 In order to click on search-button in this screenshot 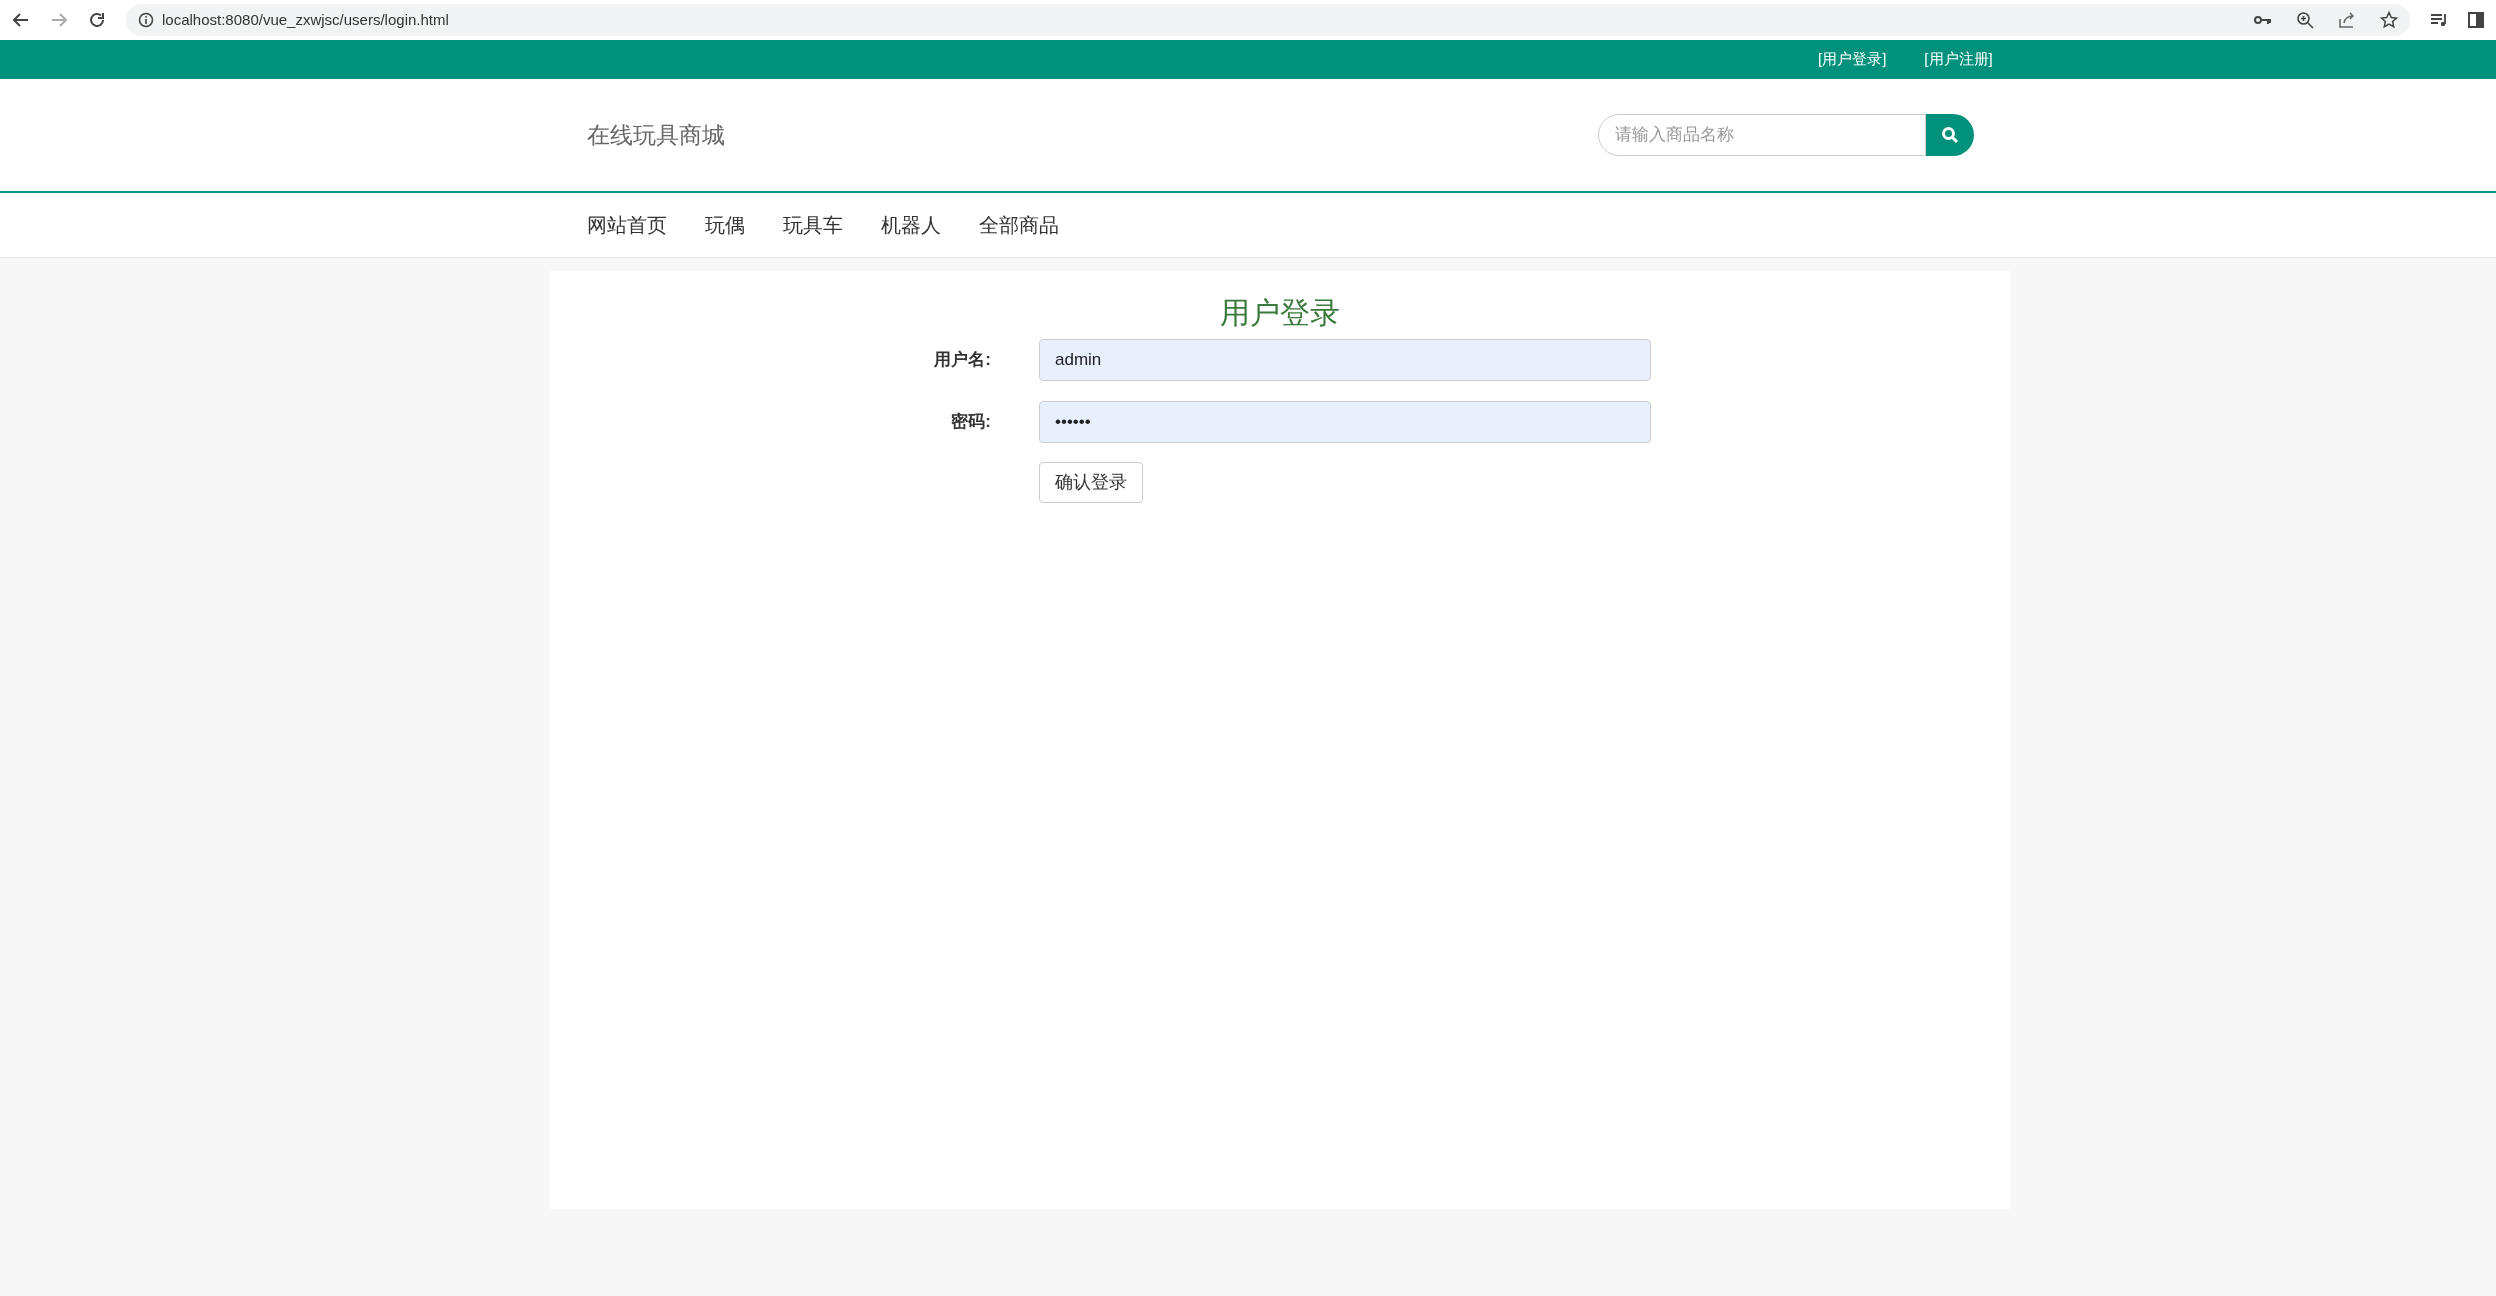, I will do `click(1950, 135)`.